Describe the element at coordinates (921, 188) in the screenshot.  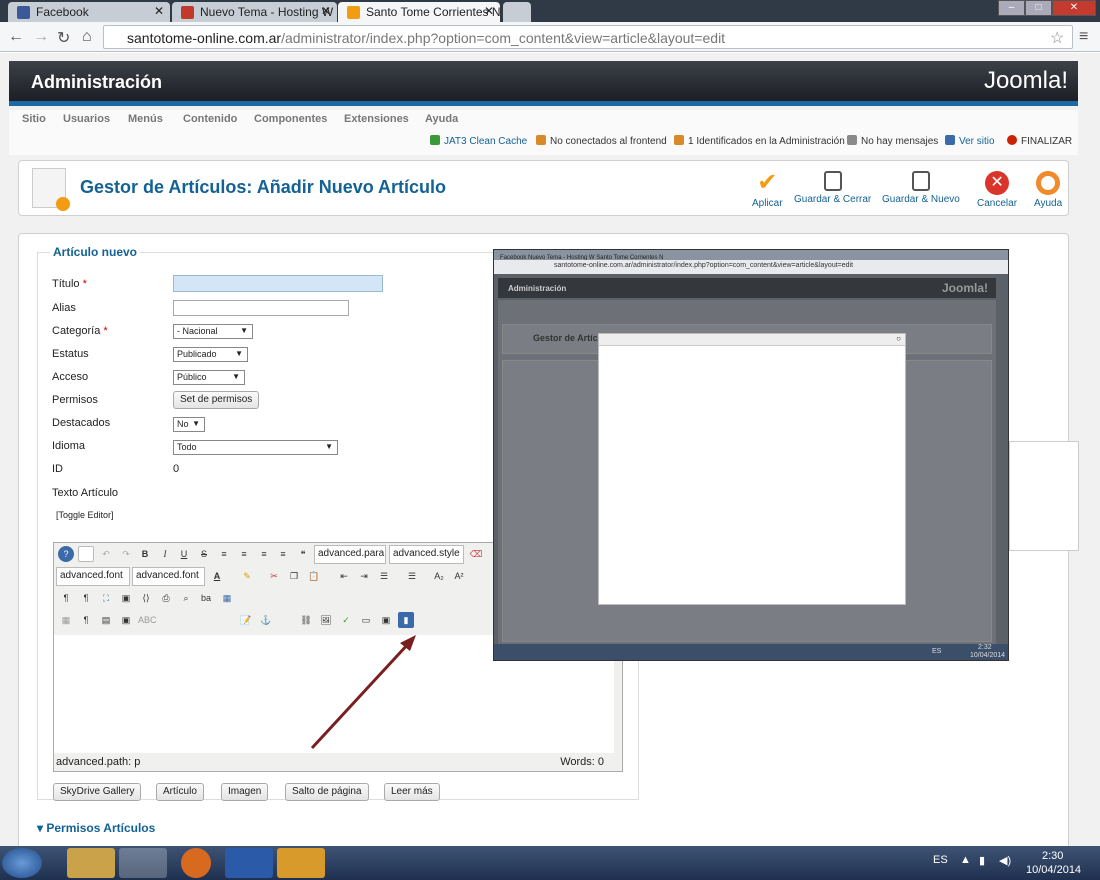
I see `guardar-nuevo-button: Guardar & Nuevo` at that location.